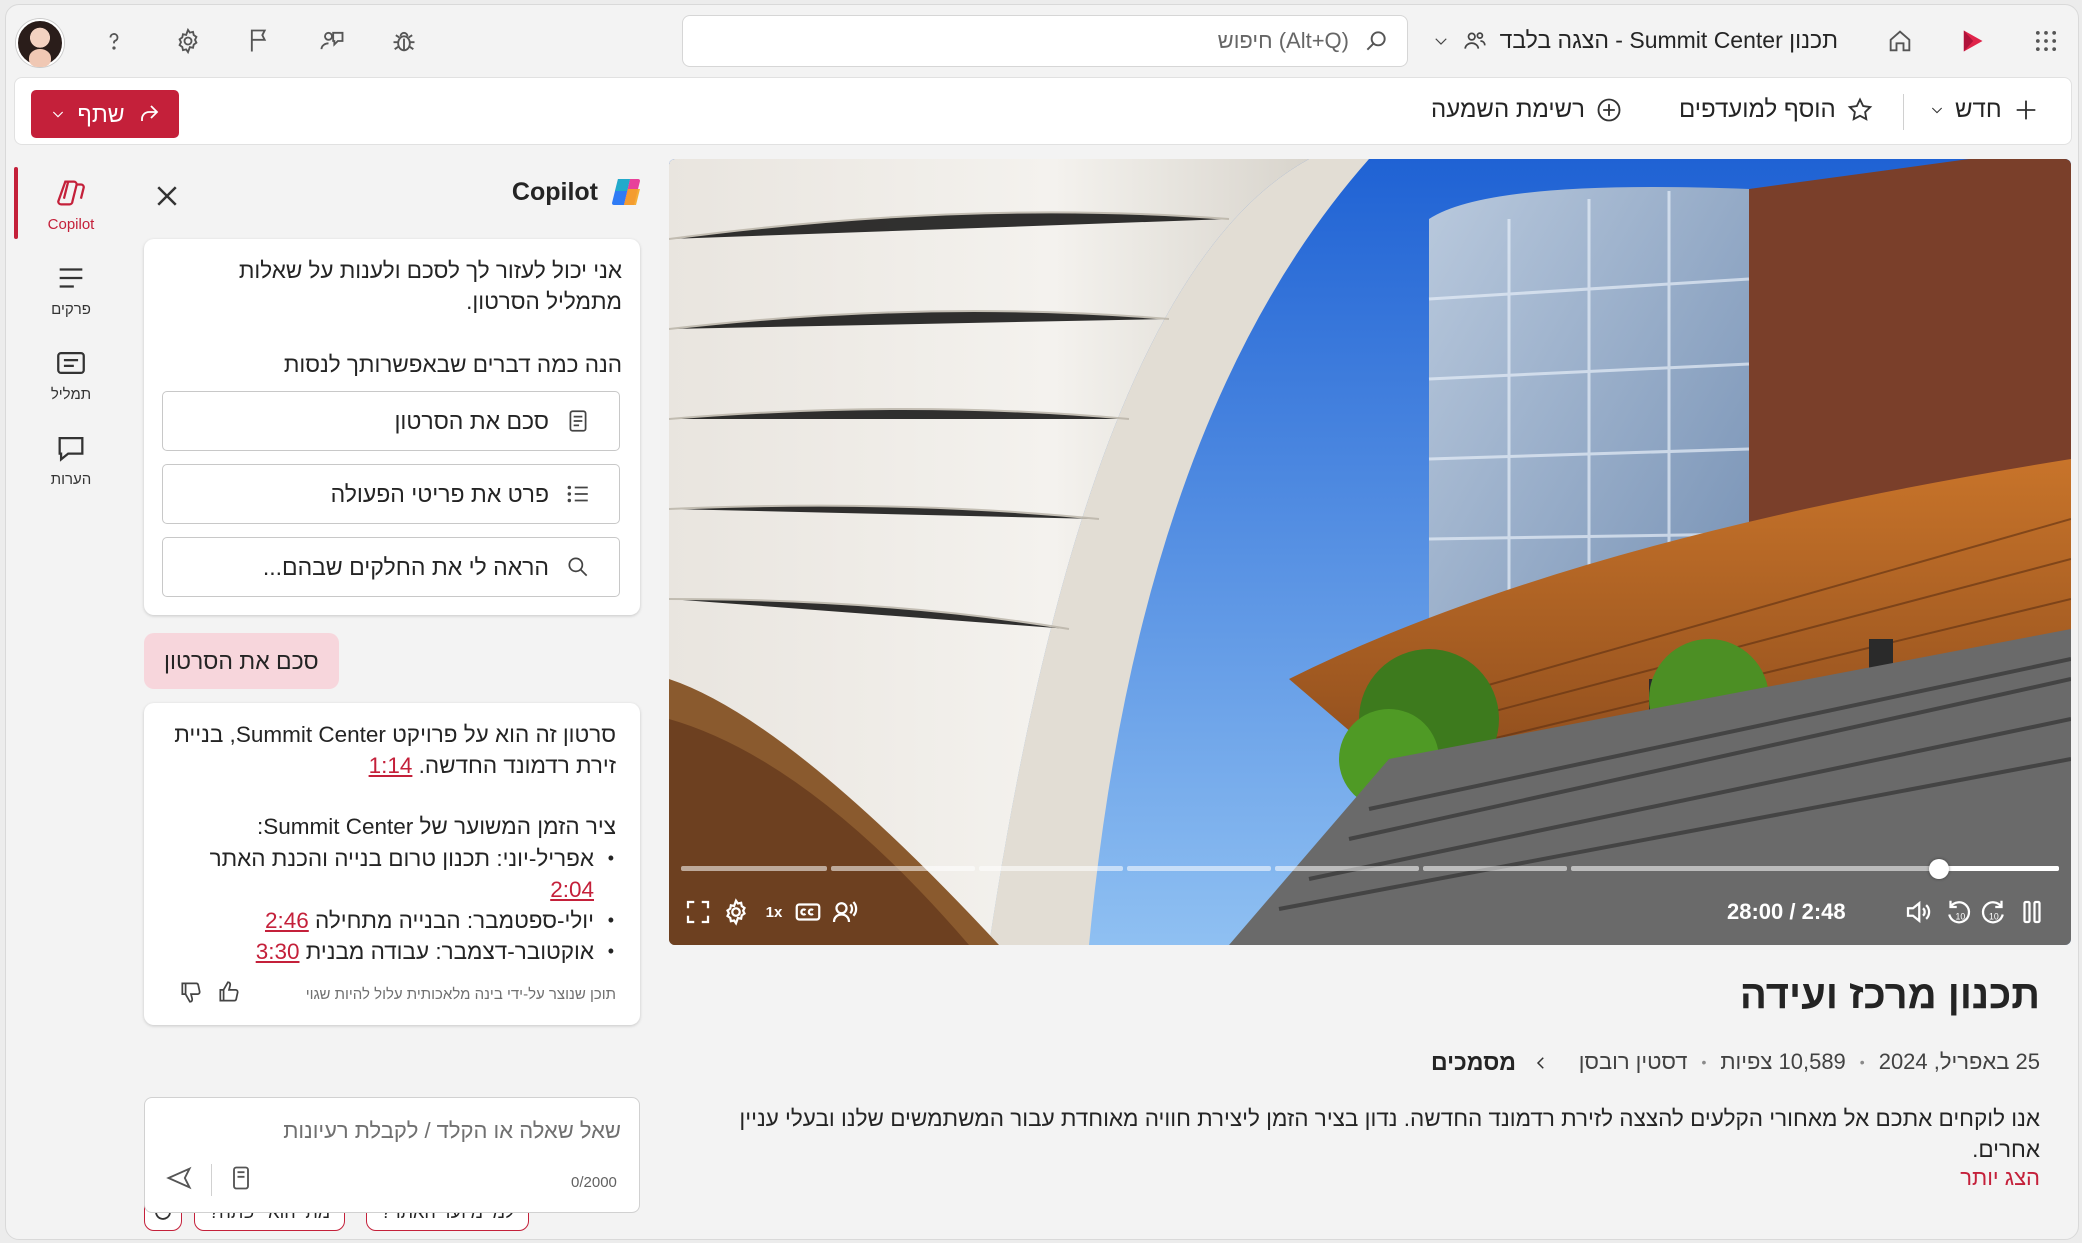 The width and height of the screenshot is (2082, 1243). What do you see at coordinates (242, 1179) in the screenshot?
I see `prompt-guide-icon` at bounding box center [242, 1179].